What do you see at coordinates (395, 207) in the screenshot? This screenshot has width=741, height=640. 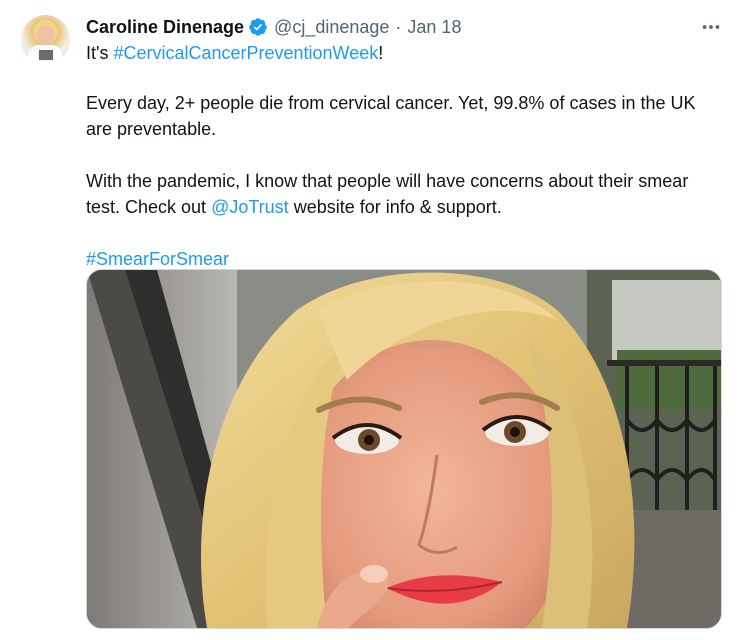 I see `para3-suffix: website for info & support.` at bounding box center [395, 207].